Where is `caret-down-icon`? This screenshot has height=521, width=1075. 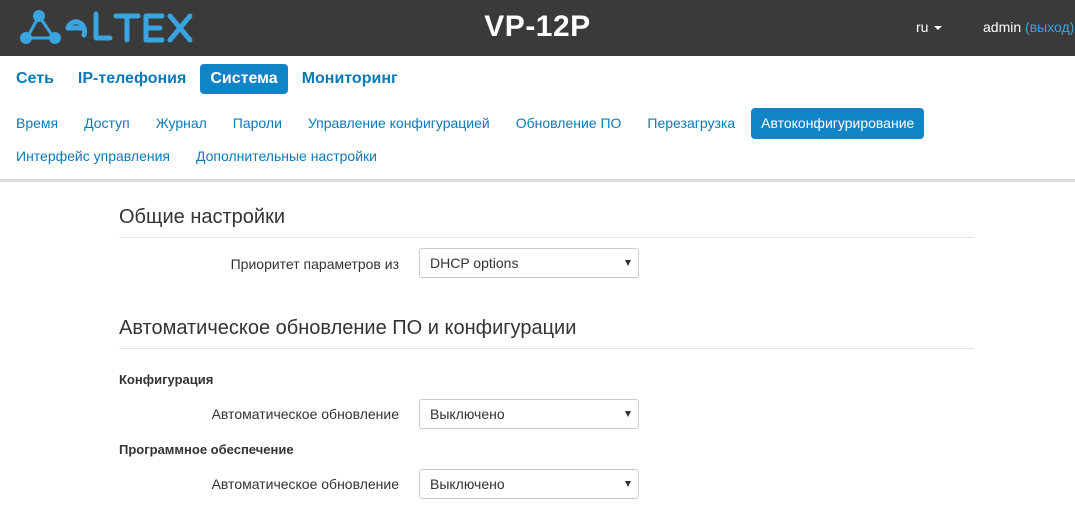
caret-down-icon is located at coordinates (938, 28).